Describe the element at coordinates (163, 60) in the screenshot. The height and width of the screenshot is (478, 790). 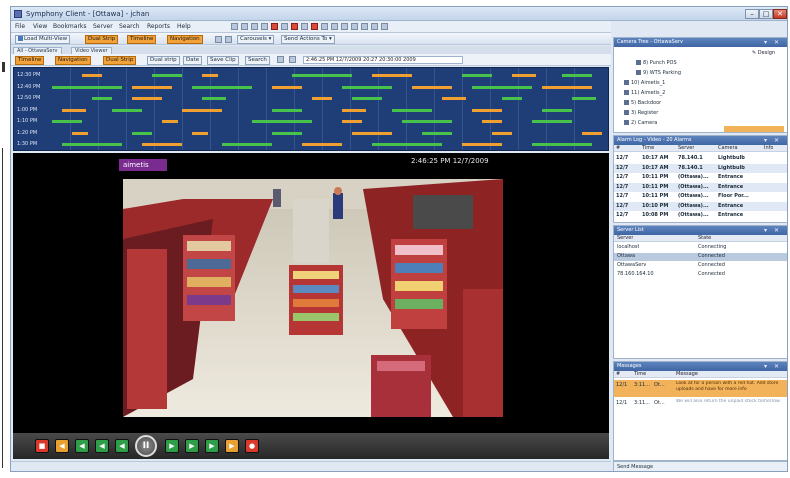
I see `dual-strip-toggle: Dual strip` at that location.